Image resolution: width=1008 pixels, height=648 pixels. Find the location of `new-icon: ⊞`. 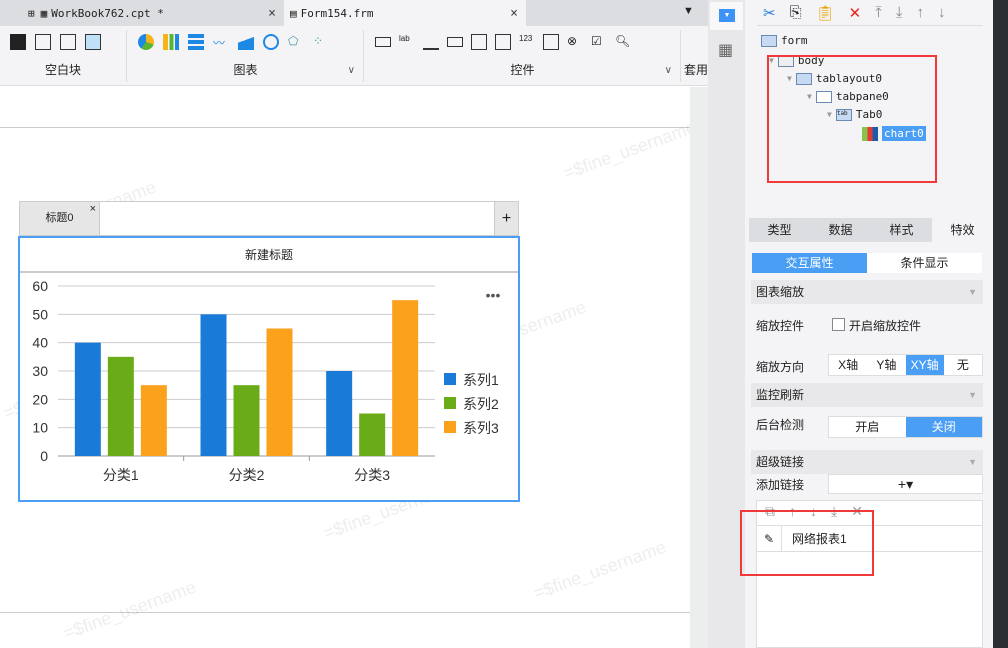

new-icon: ⊞ is located at coordinates (31, 13).